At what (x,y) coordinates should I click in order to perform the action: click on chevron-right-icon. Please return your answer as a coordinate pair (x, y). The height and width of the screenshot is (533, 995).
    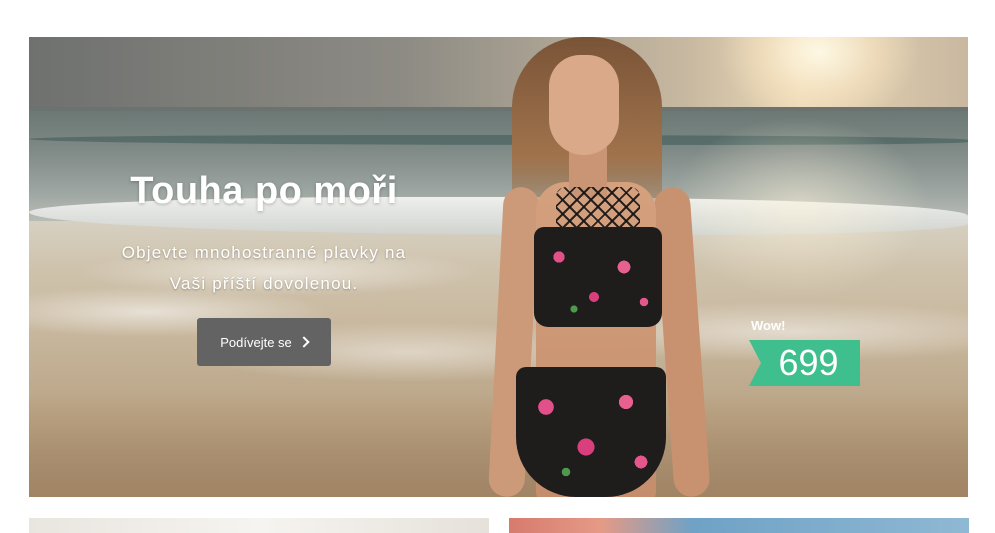
    Looking at the image, I should click on (304, 342).